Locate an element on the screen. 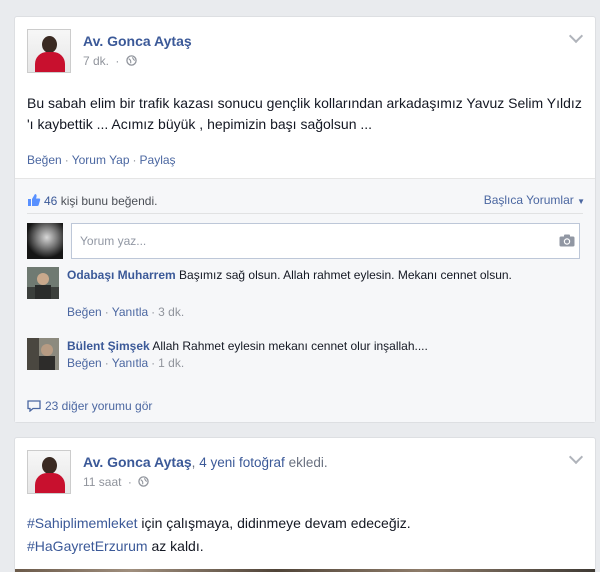 Image resolution: width=600 pixels, height=572 pixels. comment-composer is located at coordinates (305, 241).